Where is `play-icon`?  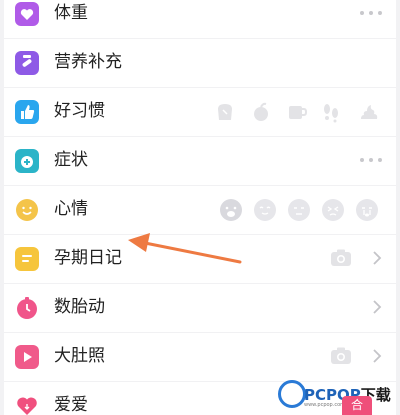
play-icon is located at coordinates (27, 357).